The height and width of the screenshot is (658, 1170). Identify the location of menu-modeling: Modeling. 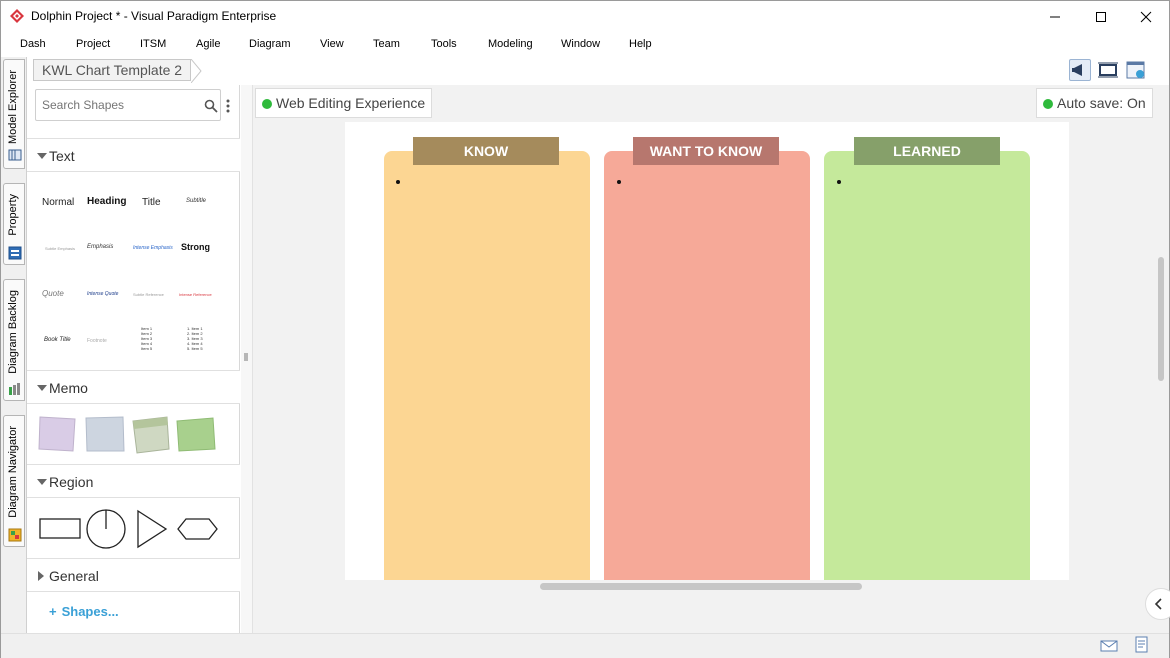
(510, 44).